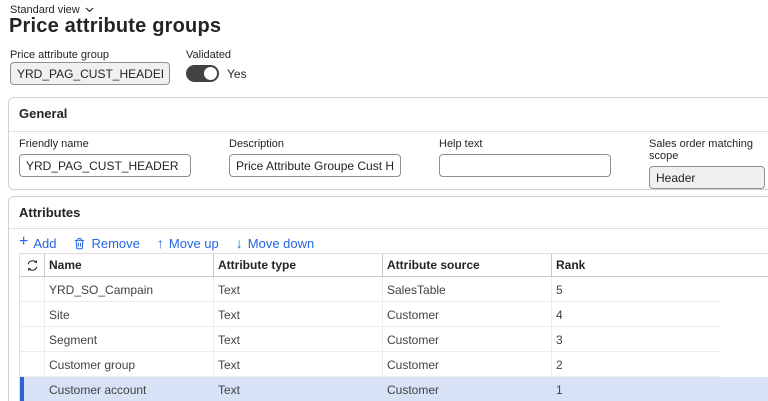 This screenshot has height=401, width=768. I want to click on table-row: Customer group Text Customer 2, so click(394, 364).